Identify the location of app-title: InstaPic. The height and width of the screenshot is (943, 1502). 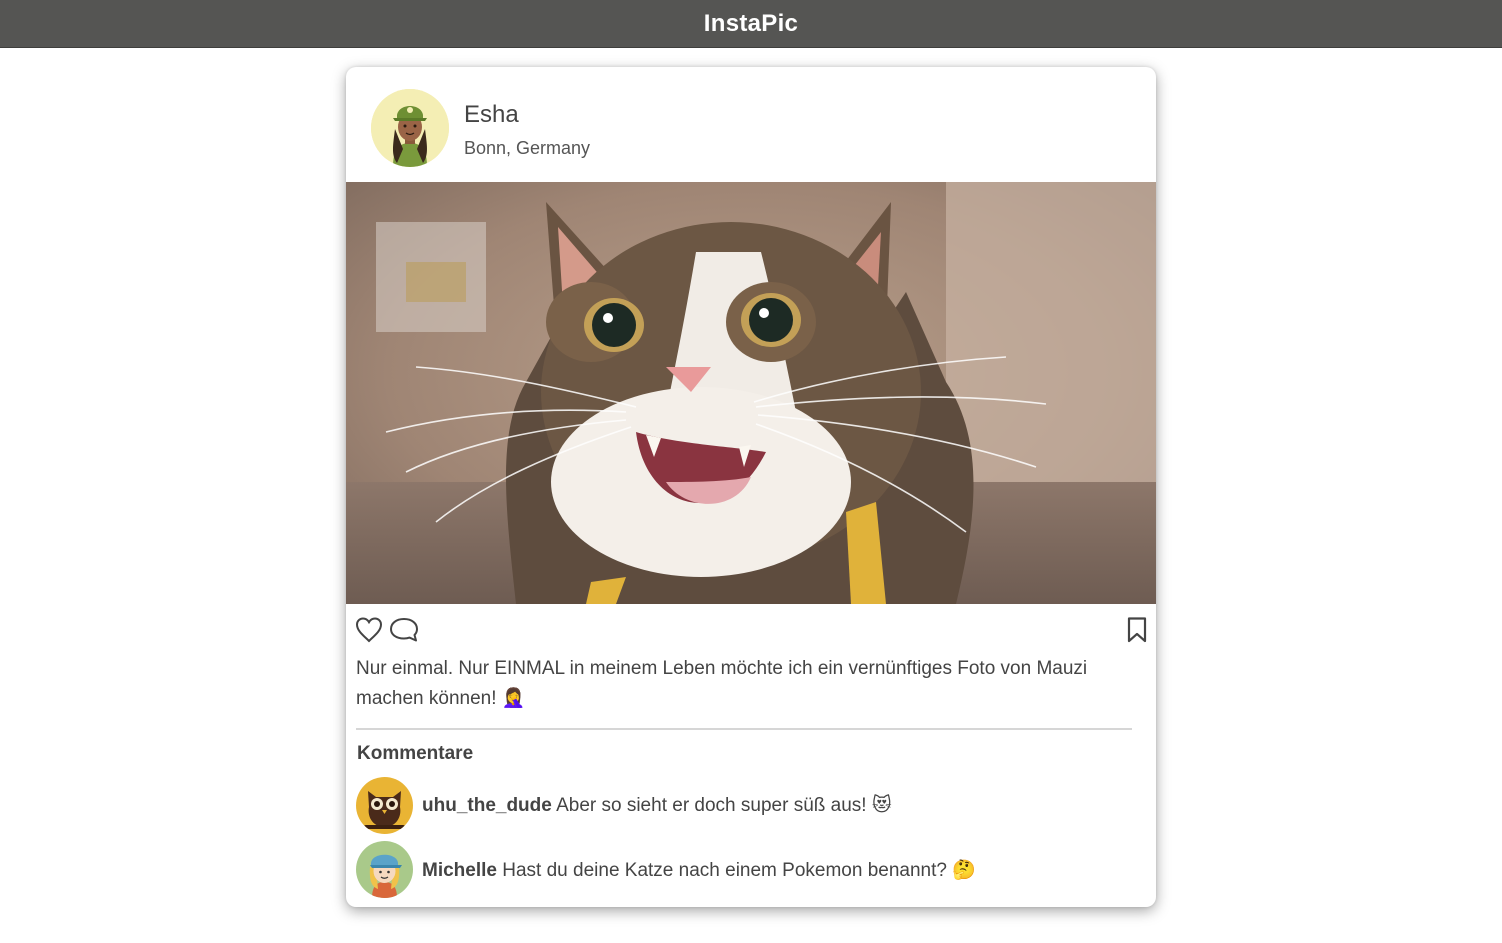
(751, 23).